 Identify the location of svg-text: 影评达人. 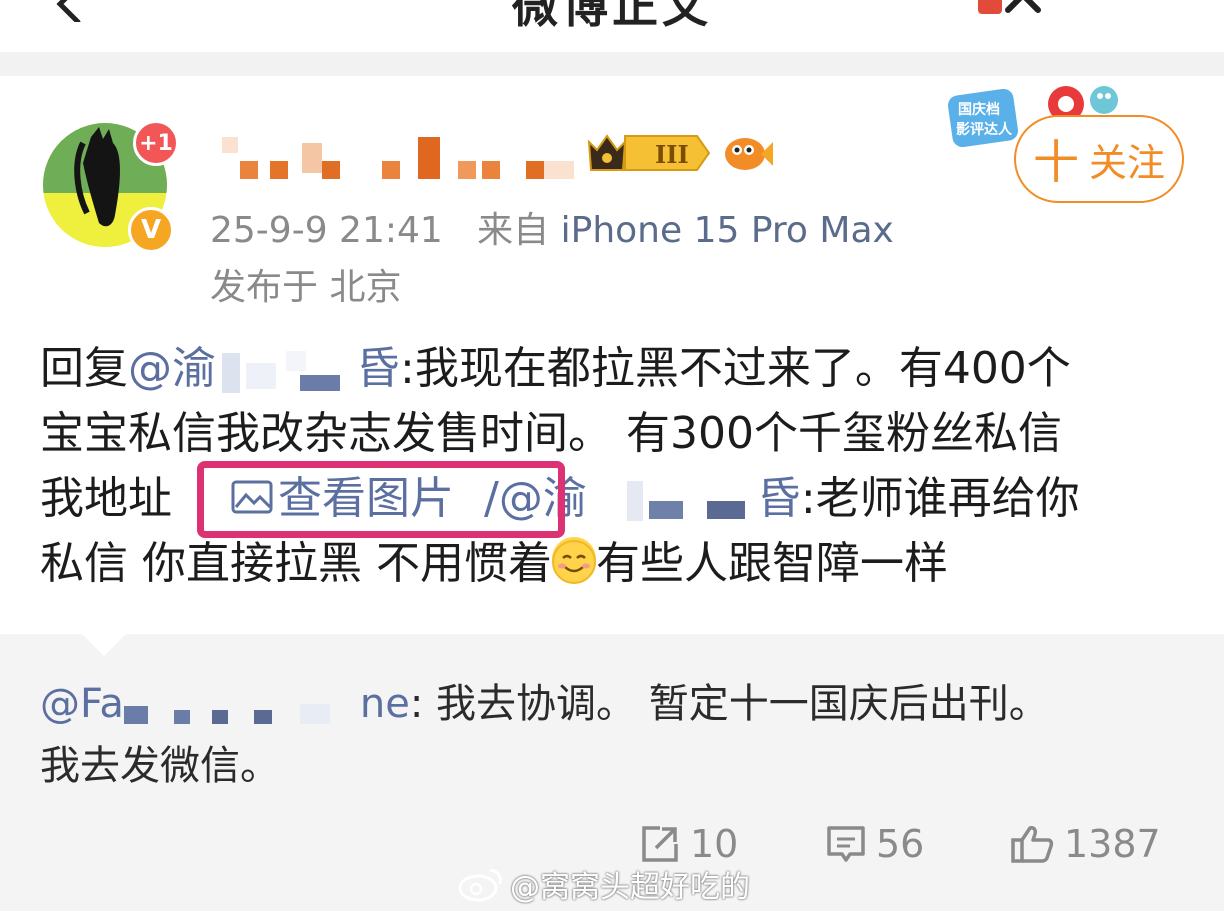
(984, 129).